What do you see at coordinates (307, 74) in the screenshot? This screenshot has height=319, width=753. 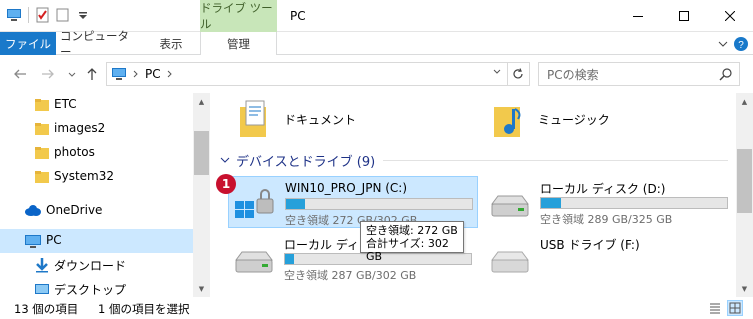 I see `address-bar: PC` at bounding box center [307, 74].